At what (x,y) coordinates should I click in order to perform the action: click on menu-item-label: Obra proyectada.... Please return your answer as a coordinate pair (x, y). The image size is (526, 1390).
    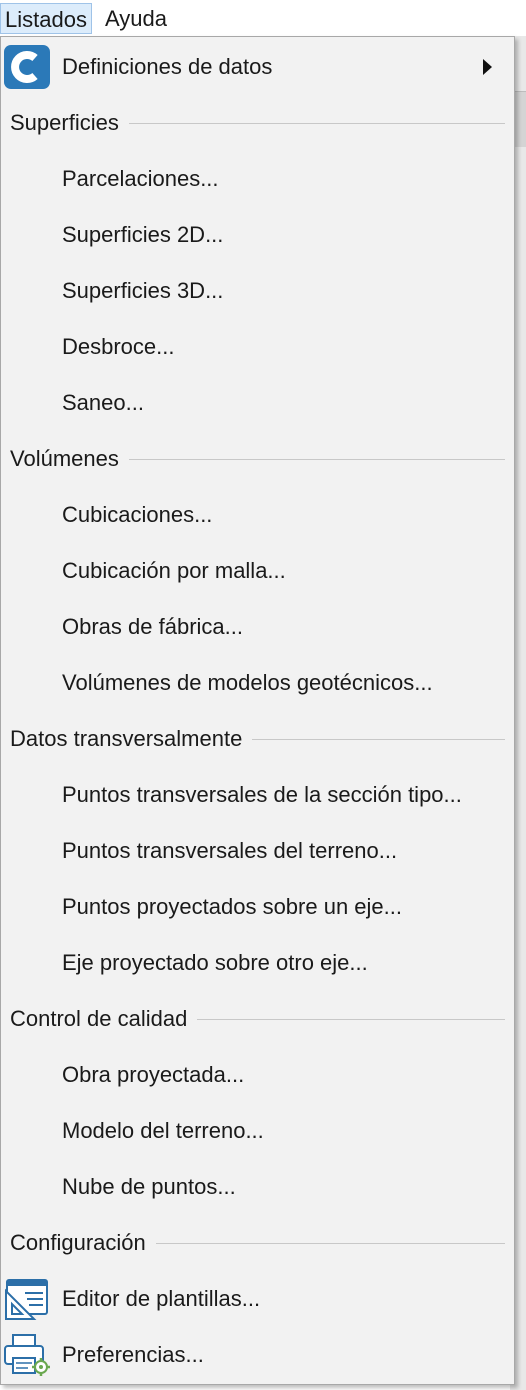
    Looking at the image, I should click on (153, 1074).